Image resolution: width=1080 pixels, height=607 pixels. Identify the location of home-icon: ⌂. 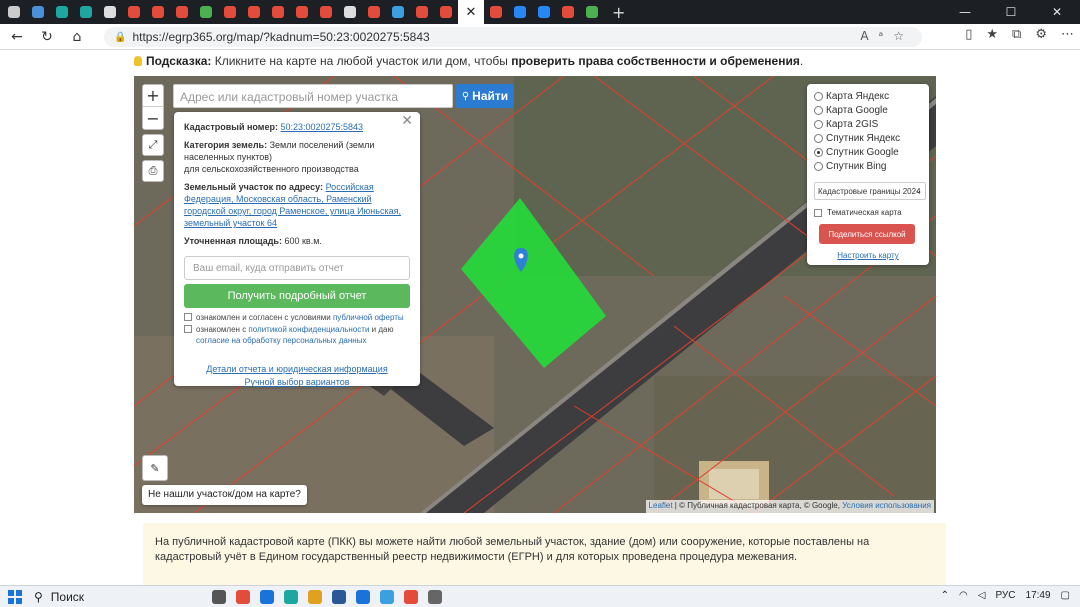
(77, 37).